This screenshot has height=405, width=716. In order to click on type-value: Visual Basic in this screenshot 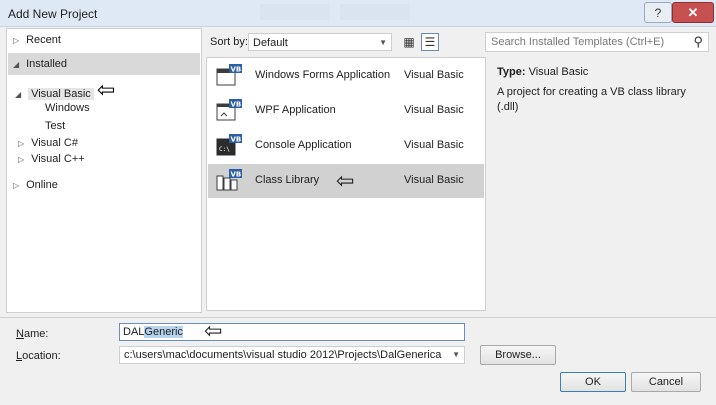, I will do `click(558, 72)`.